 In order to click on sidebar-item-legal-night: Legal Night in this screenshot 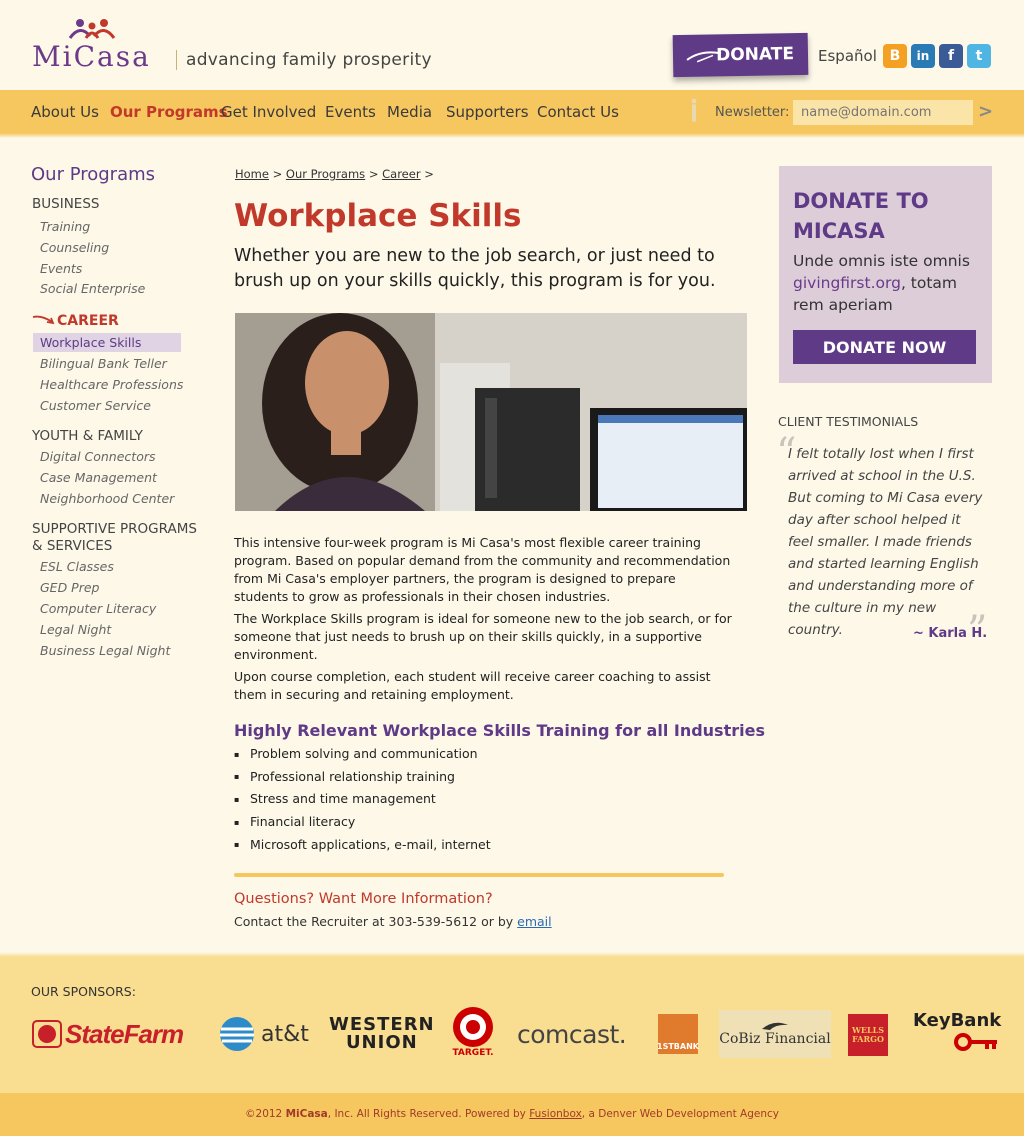, I will do `click(75, 629)`.